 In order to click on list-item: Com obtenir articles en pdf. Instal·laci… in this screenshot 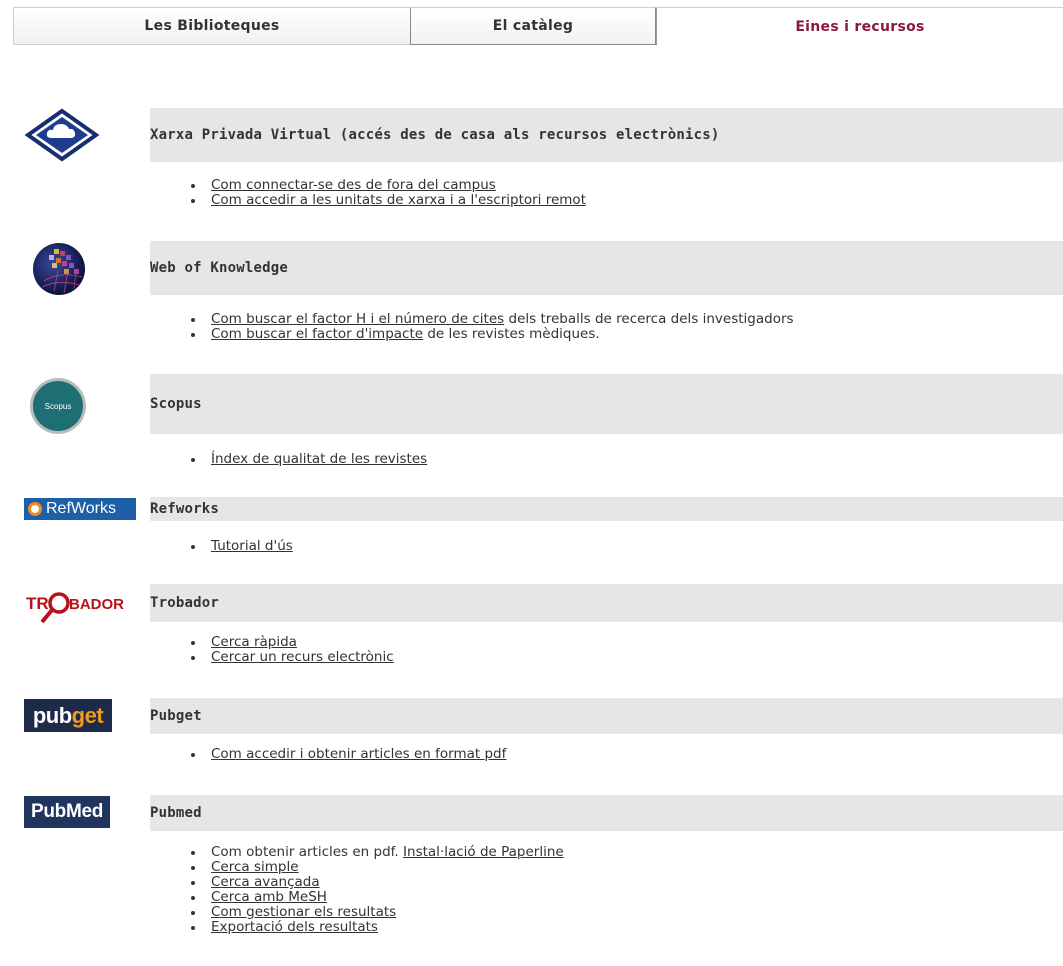, I will do `click(377, 852)`.